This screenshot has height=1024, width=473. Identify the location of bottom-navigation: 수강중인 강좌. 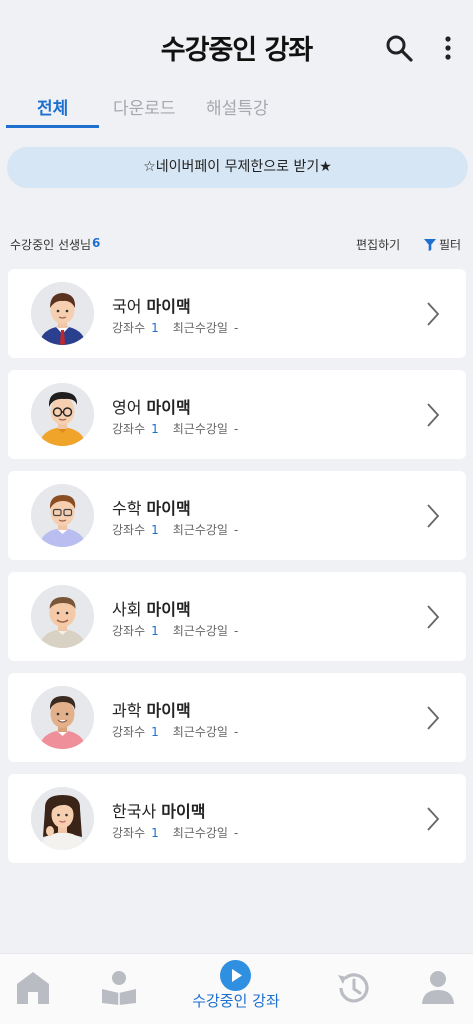
(236, 988).